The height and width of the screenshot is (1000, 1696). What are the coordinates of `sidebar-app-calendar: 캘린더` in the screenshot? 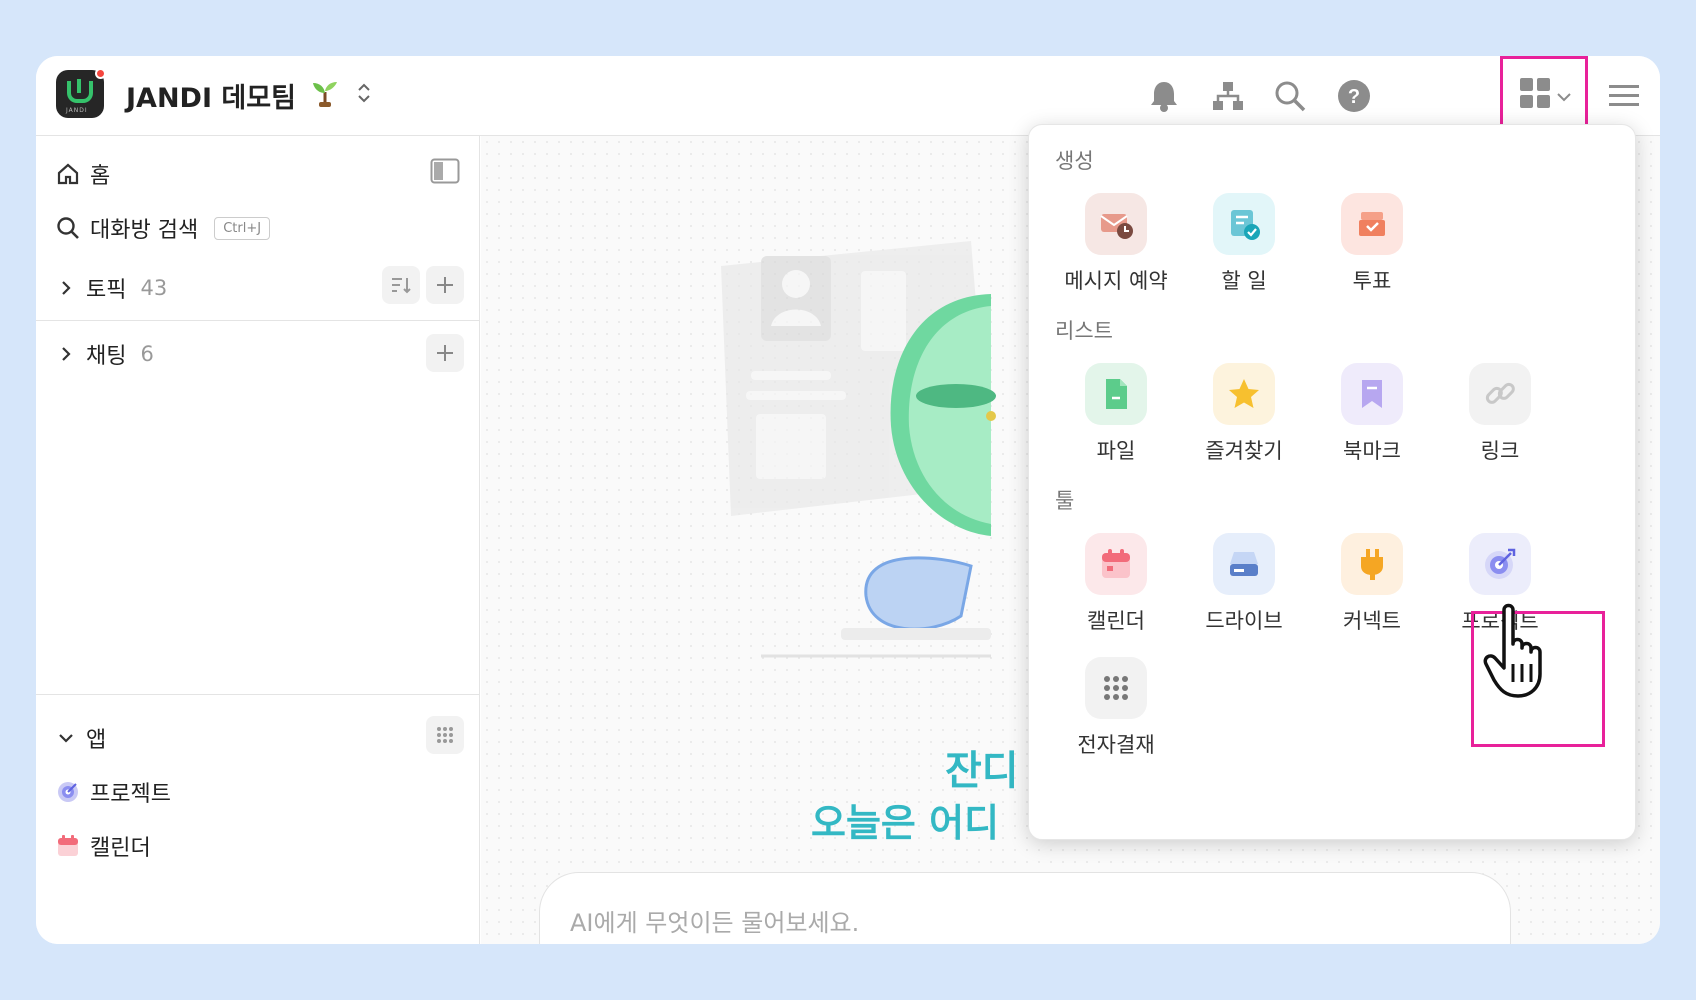 It's located at (103, 846).